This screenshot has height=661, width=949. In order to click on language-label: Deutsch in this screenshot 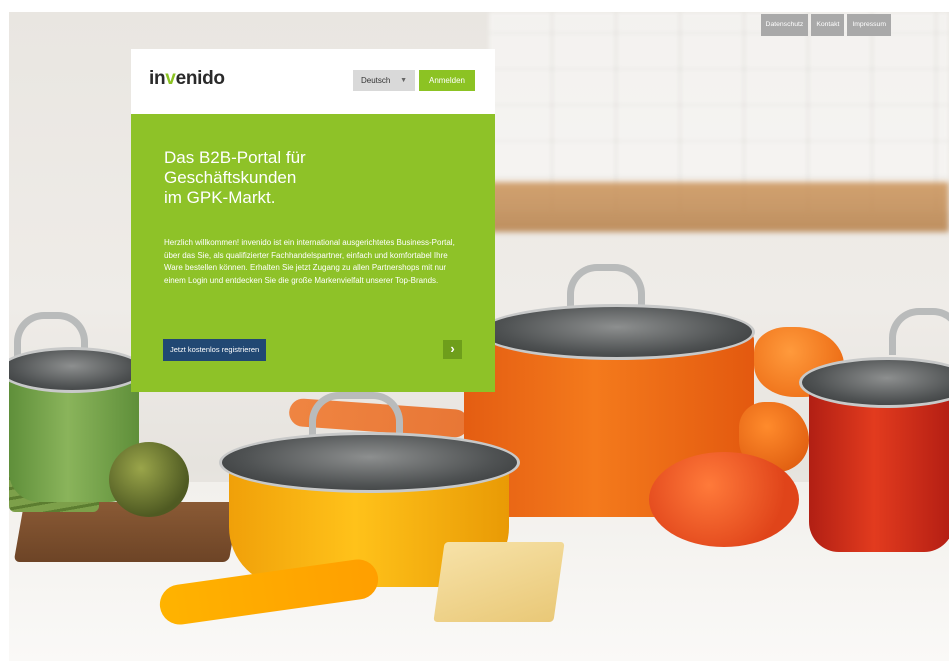, I will do `click(376, 80)`.